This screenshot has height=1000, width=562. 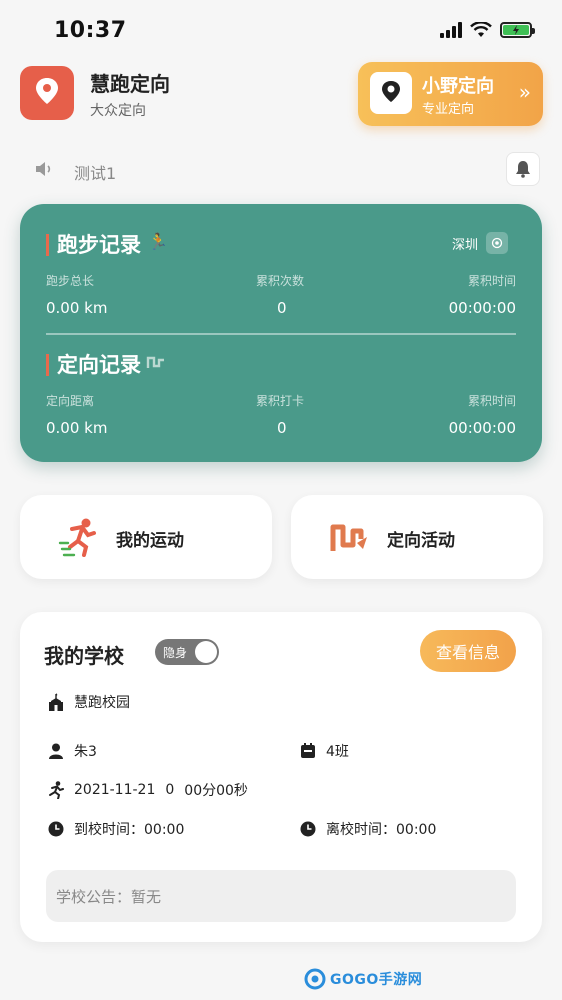 What do you see at coordinates (129, 830) in the screenshot?
I see `arrive-time: 到校时间：00:00` at bounding box center [129, 830].